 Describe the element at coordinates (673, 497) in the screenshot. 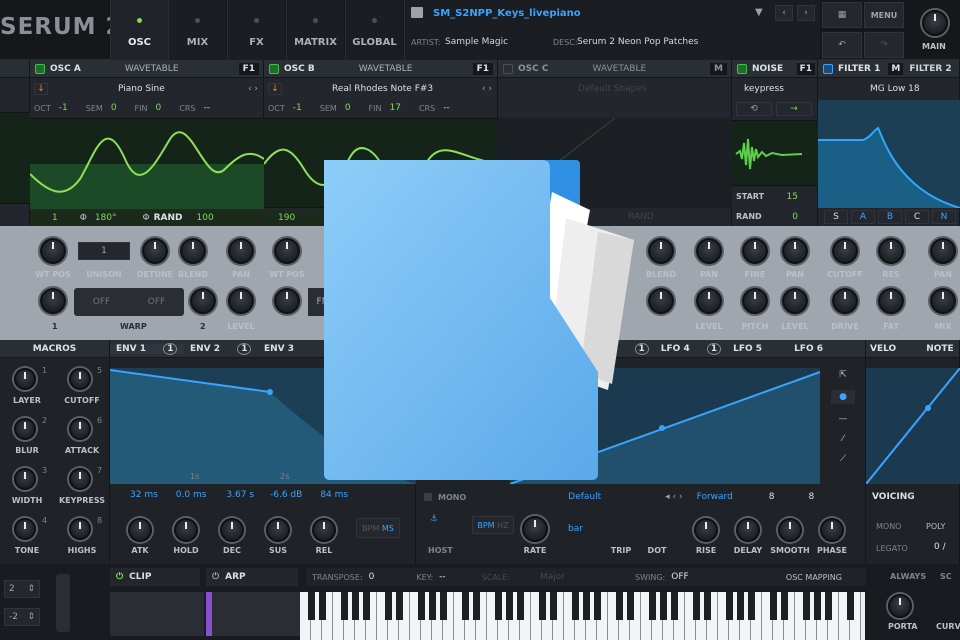

I see `lfo-shape-nav-icon: ◂ ‹ ›` at that location.